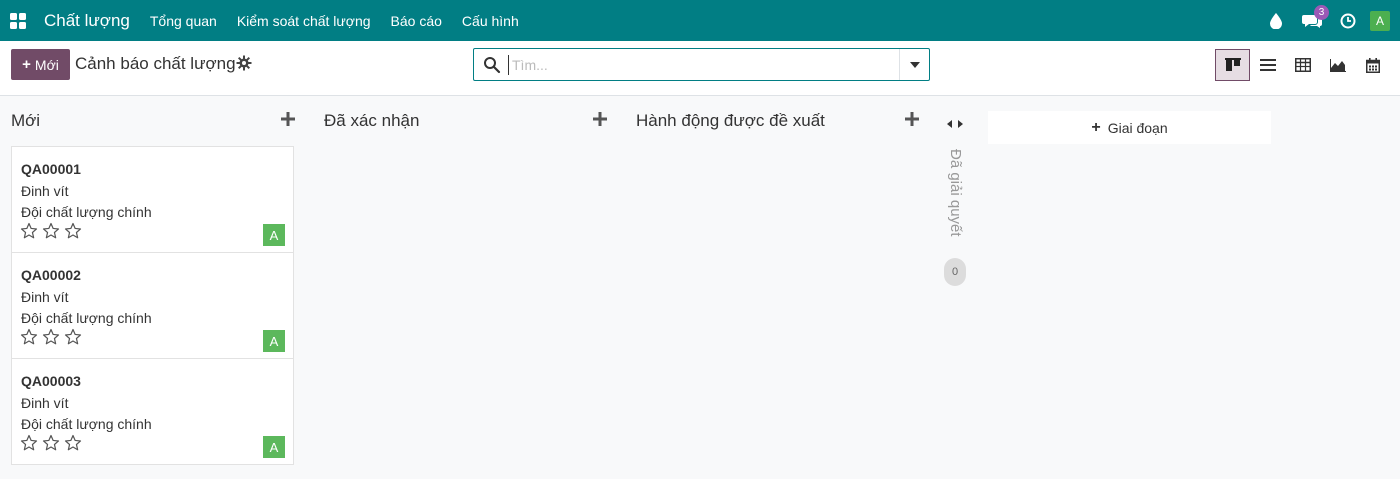 The height and width of the screenshot is (479, 1400). What do you see at coordinates (1312, 20) in the screenshot?
I see `messages-icon: 3` at bounding box center [1312, 20].